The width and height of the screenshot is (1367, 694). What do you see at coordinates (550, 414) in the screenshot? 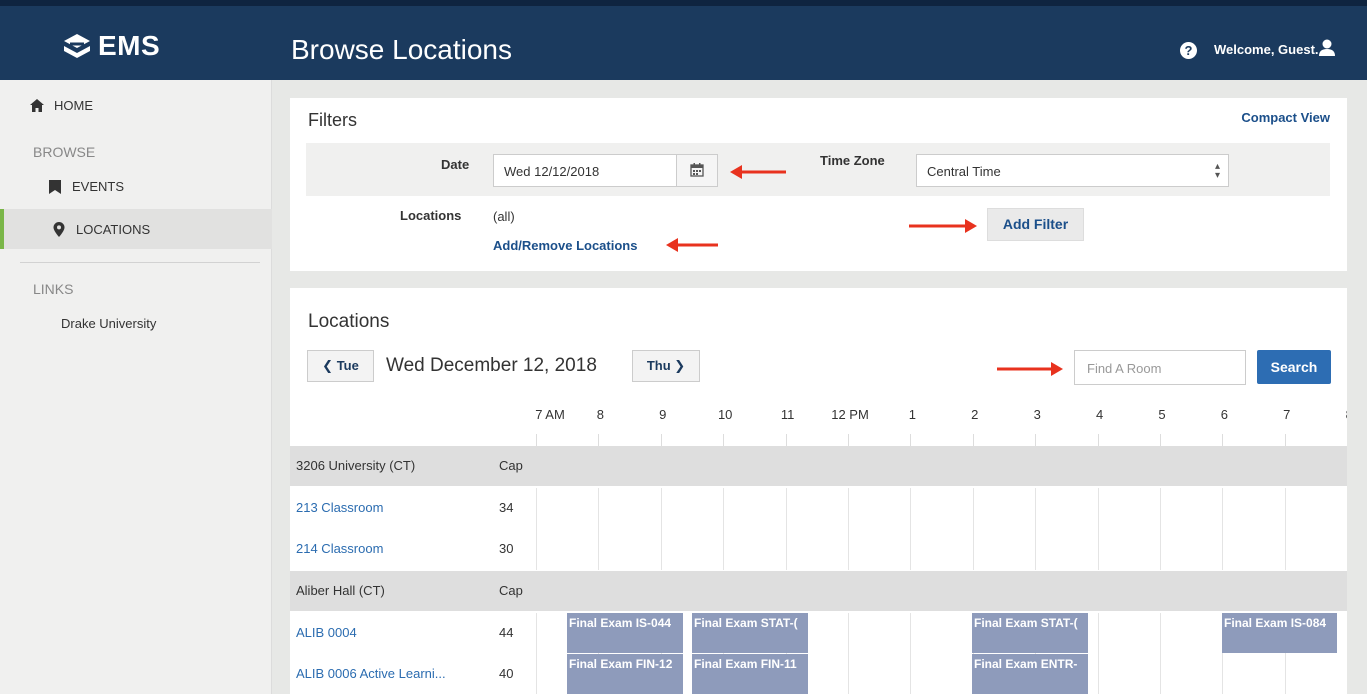
I see `timeline-hour-label: 7 AM` at bounding box center [550, 414].